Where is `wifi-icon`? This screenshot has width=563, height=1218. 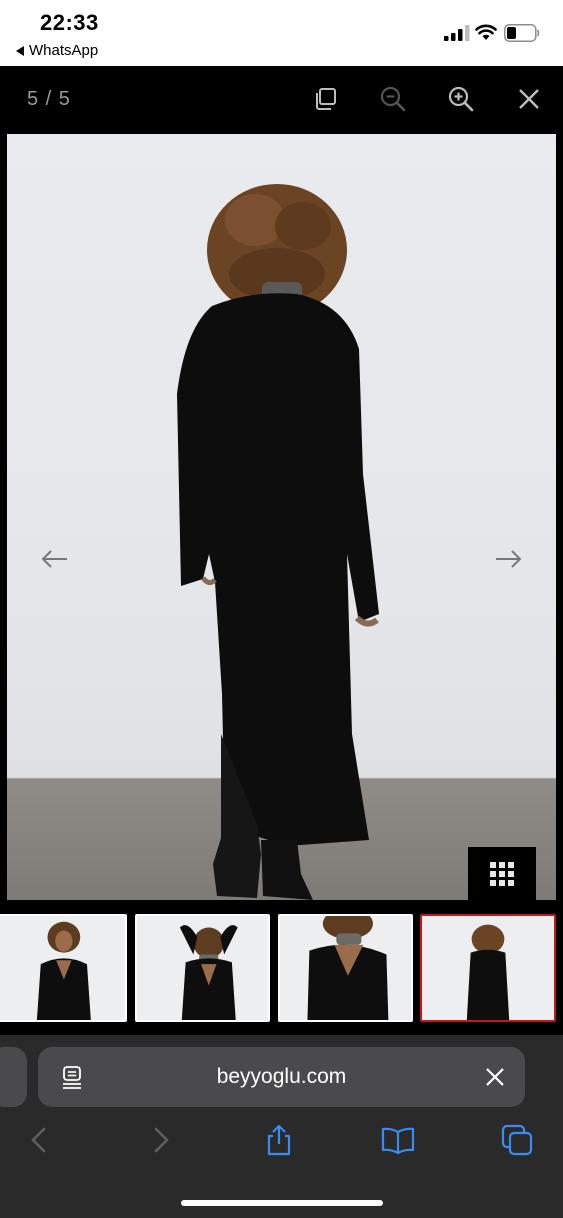 wifi-icon is located at coordinates (486, 32).